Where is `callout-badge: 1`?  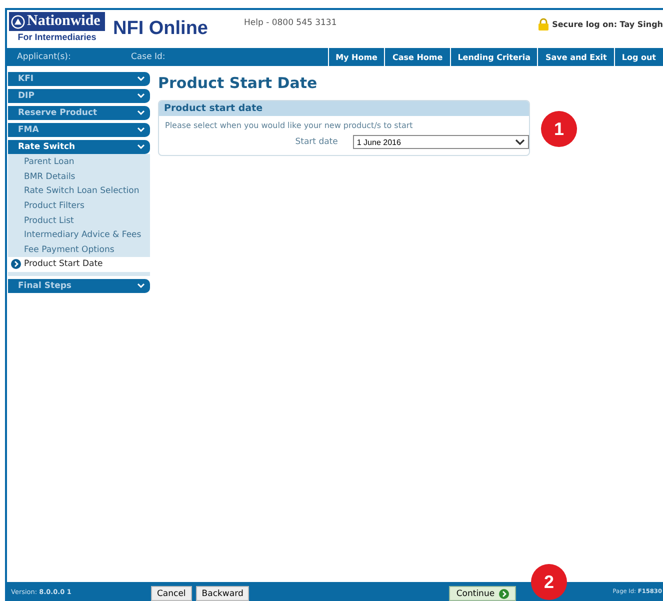
callout-badge: 1 is located at coordinates (559, 129).